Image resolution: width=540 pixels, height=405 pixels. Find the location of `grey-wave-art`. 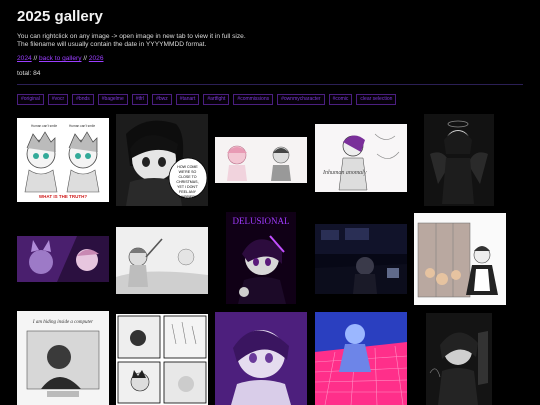

grey-wave-art is located at coordinates (162, 260).